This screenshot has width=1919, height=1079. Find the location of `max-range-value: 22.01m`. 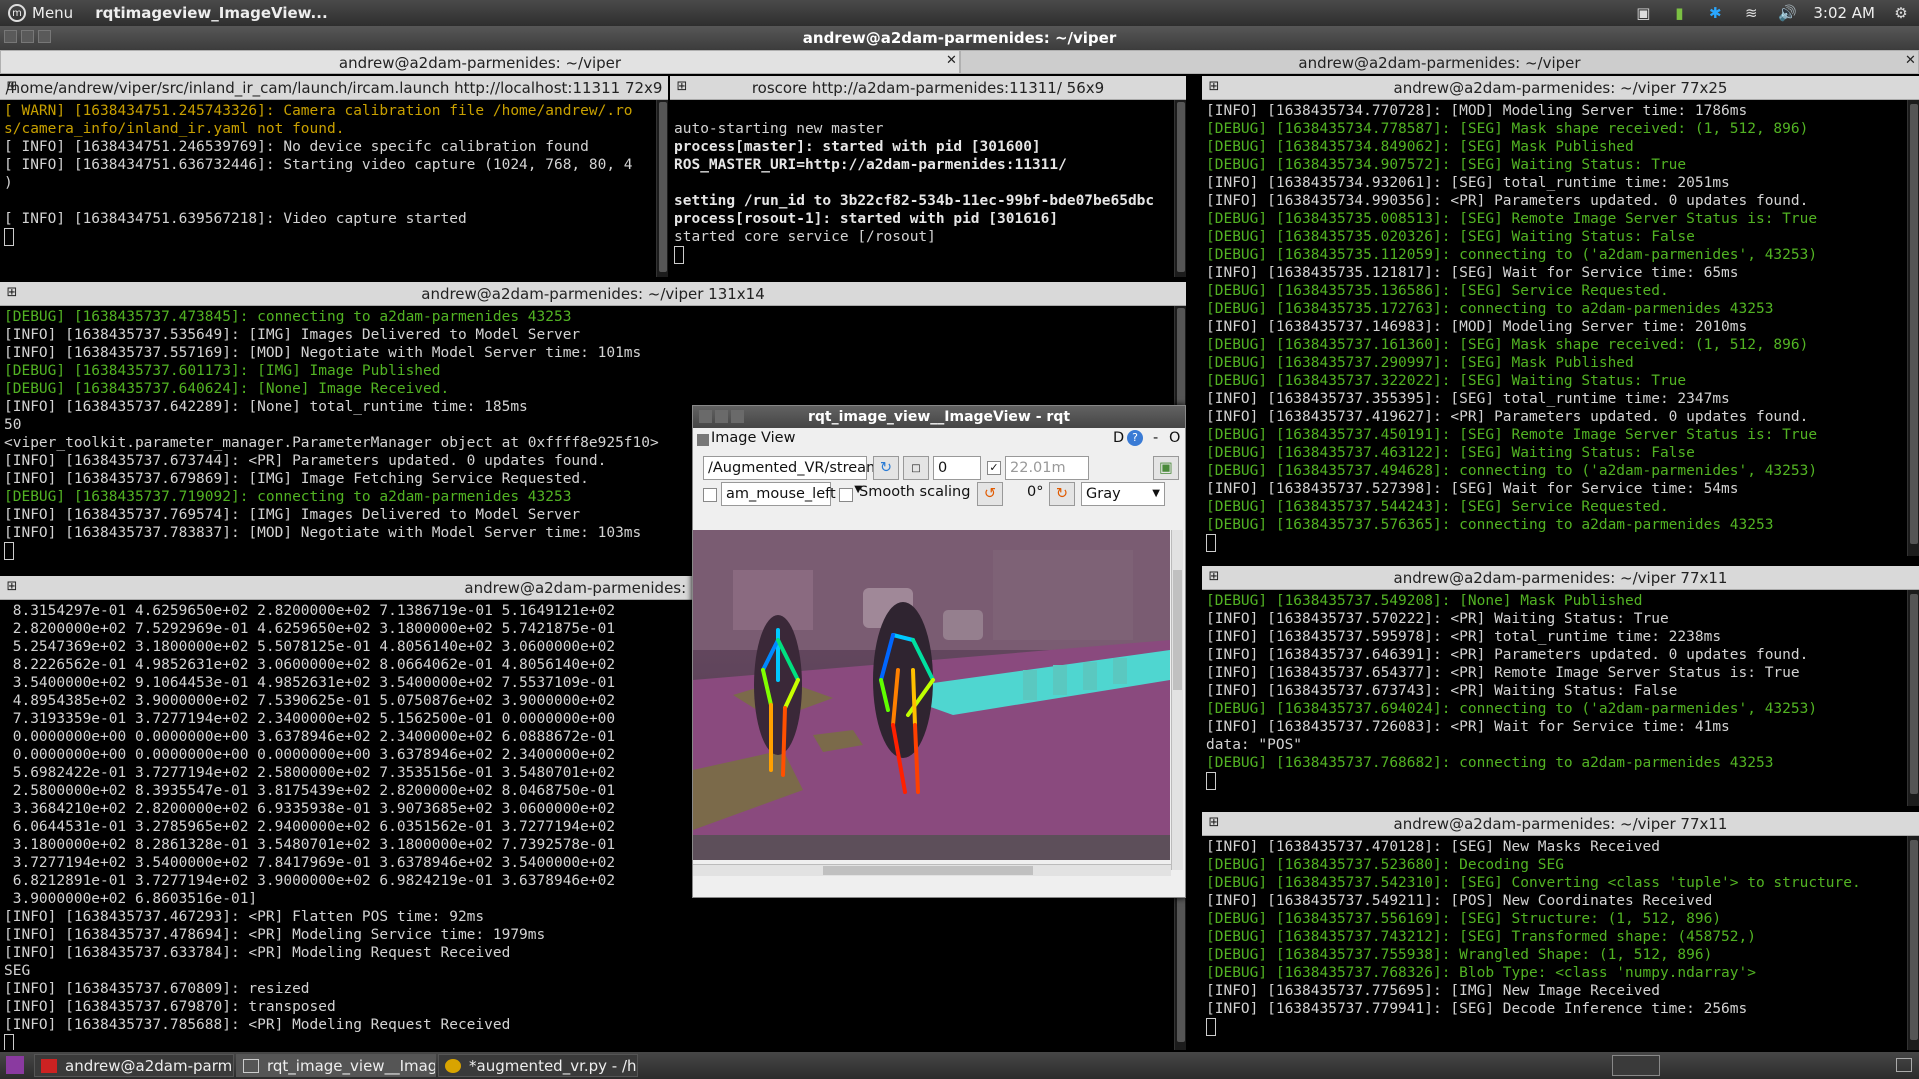

max-range-value: 22.01m is located at coordinates (1038, 468).